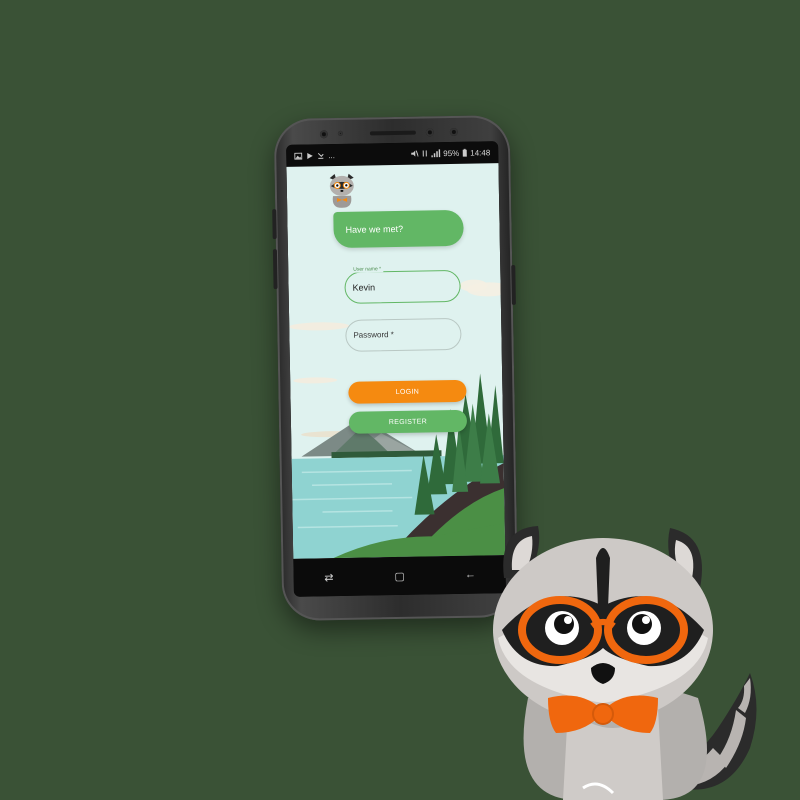  I want to click on navigation-bar: ⇄ ▢ ←, so click(399, 576).